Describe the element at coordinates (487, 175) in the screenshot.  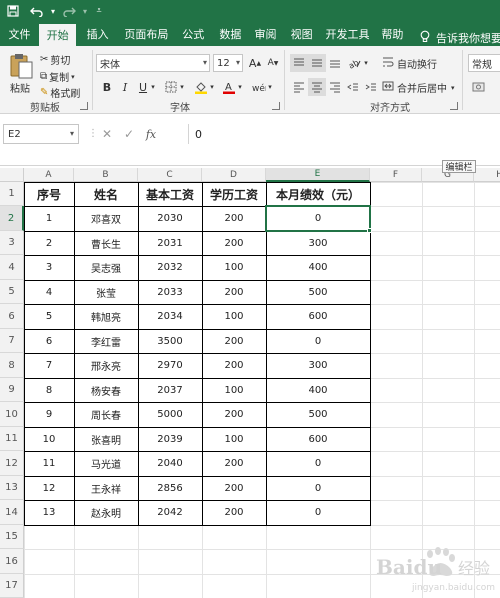
I see `column-header-h: H` at that location.